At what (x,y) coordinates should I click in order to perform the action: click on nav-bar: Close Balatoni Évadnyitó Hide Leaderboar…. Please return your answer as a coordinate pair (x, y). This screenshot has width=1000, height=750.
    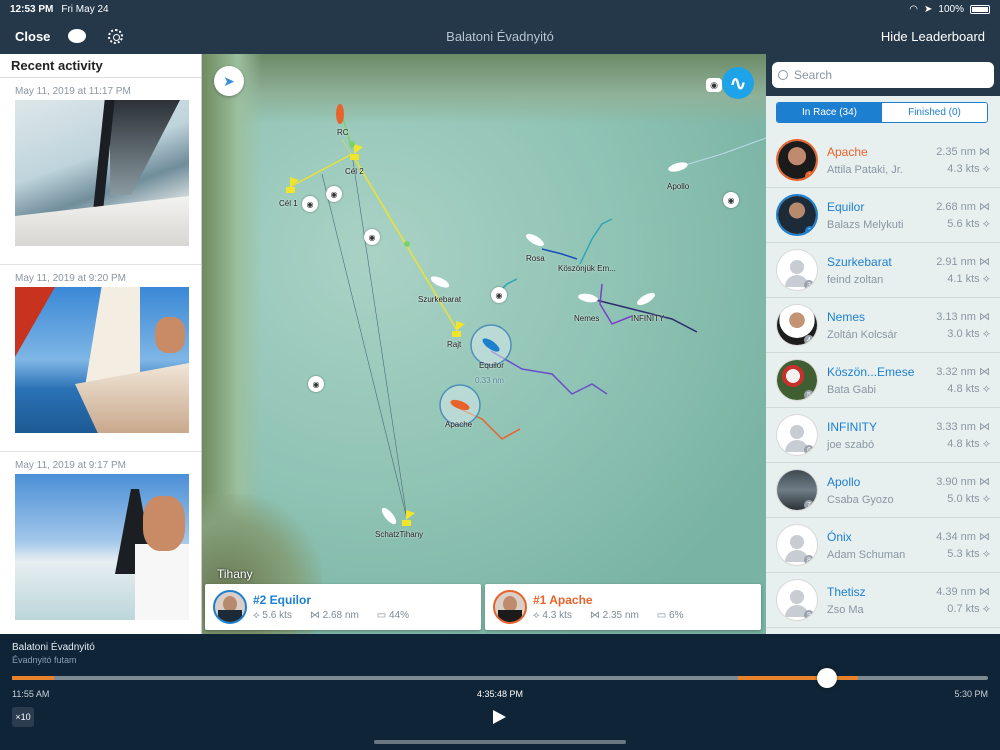
    Looking at the image, I should click on (500, 36).